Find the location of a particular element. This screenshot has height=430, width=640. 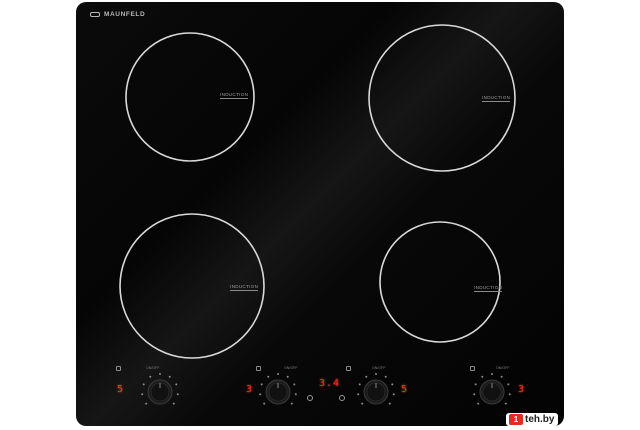

power-label-4: ON/OFF is located at coordinates (503, 368).